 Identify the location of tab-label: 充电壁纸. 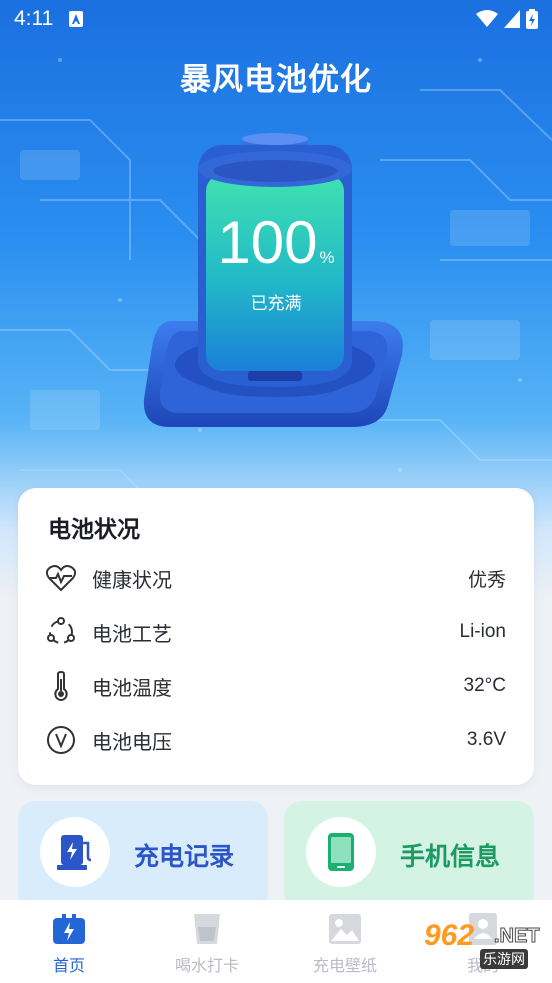
(344, 965).